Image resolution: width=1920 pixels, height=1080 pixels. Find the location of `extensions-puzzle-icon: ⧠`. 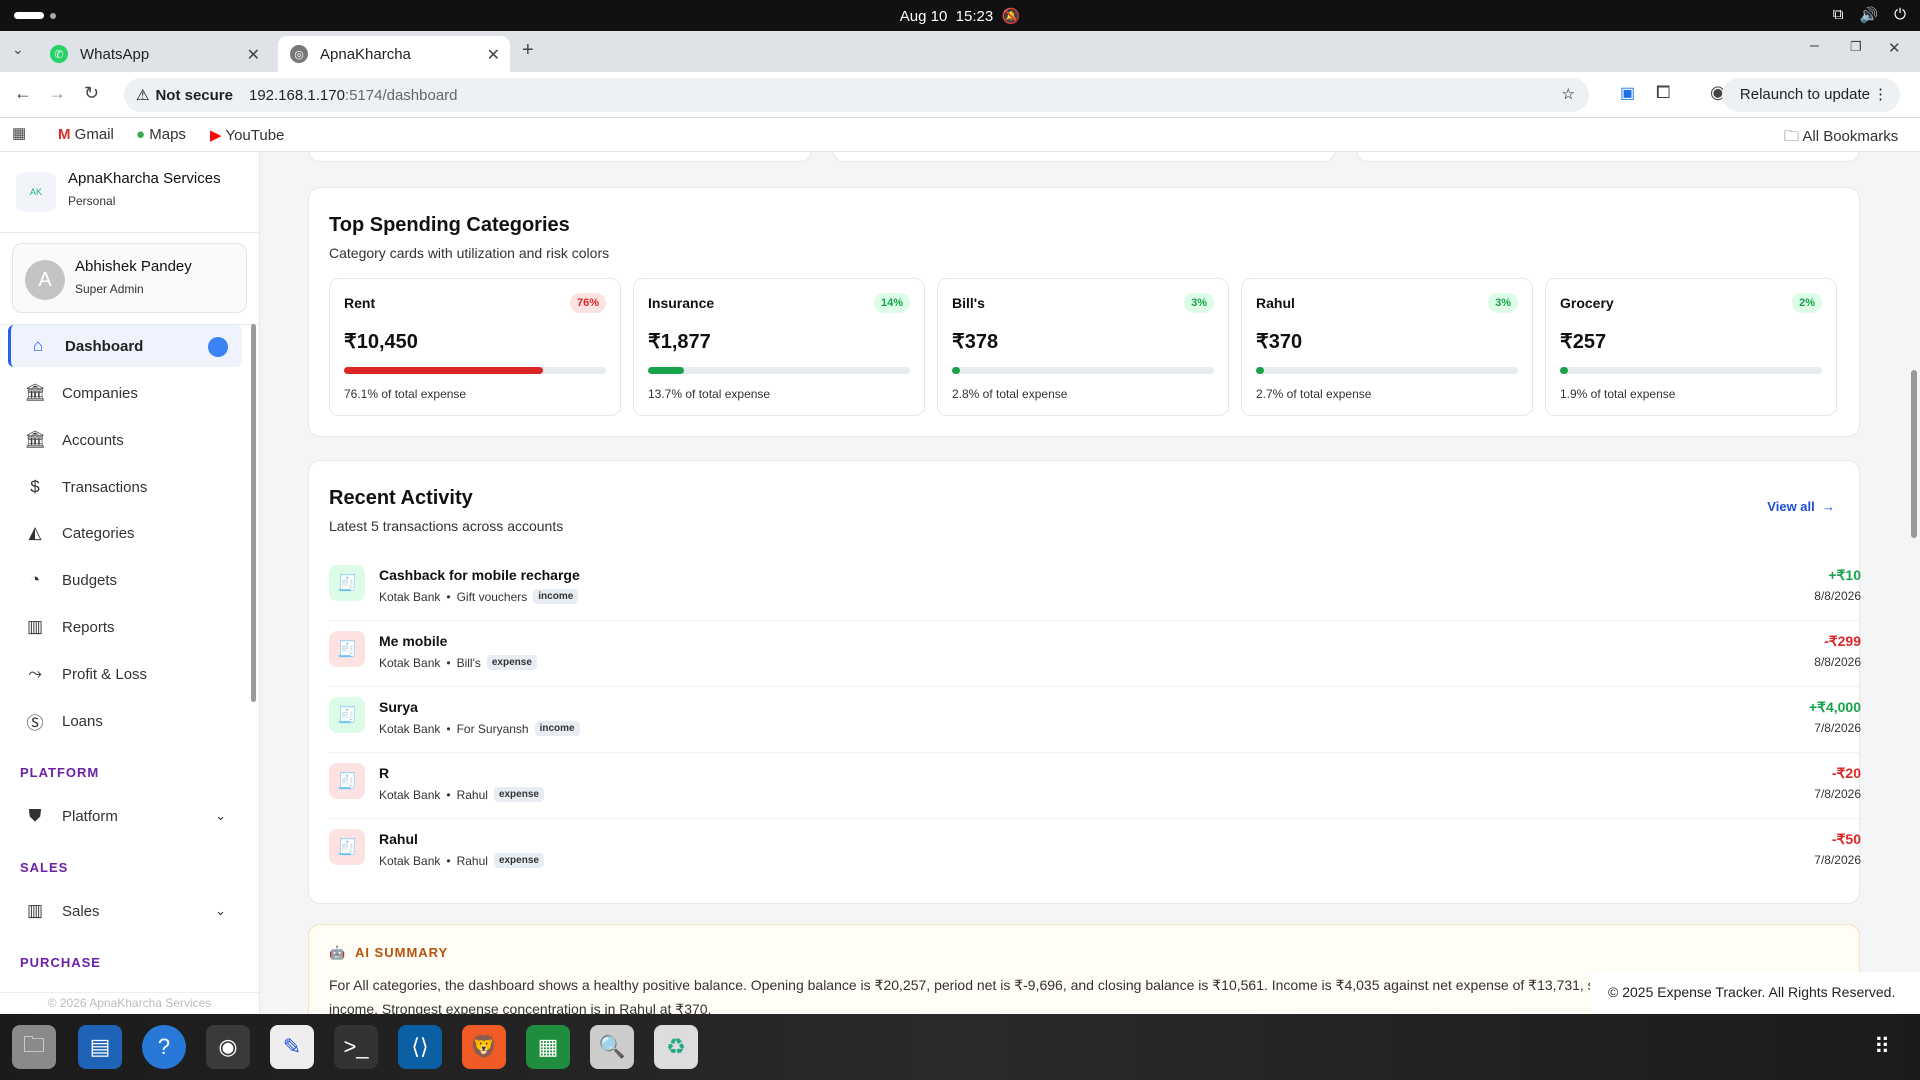

extensions-puzzle-icon: ⧠ is located at coordinates (1663, 92).